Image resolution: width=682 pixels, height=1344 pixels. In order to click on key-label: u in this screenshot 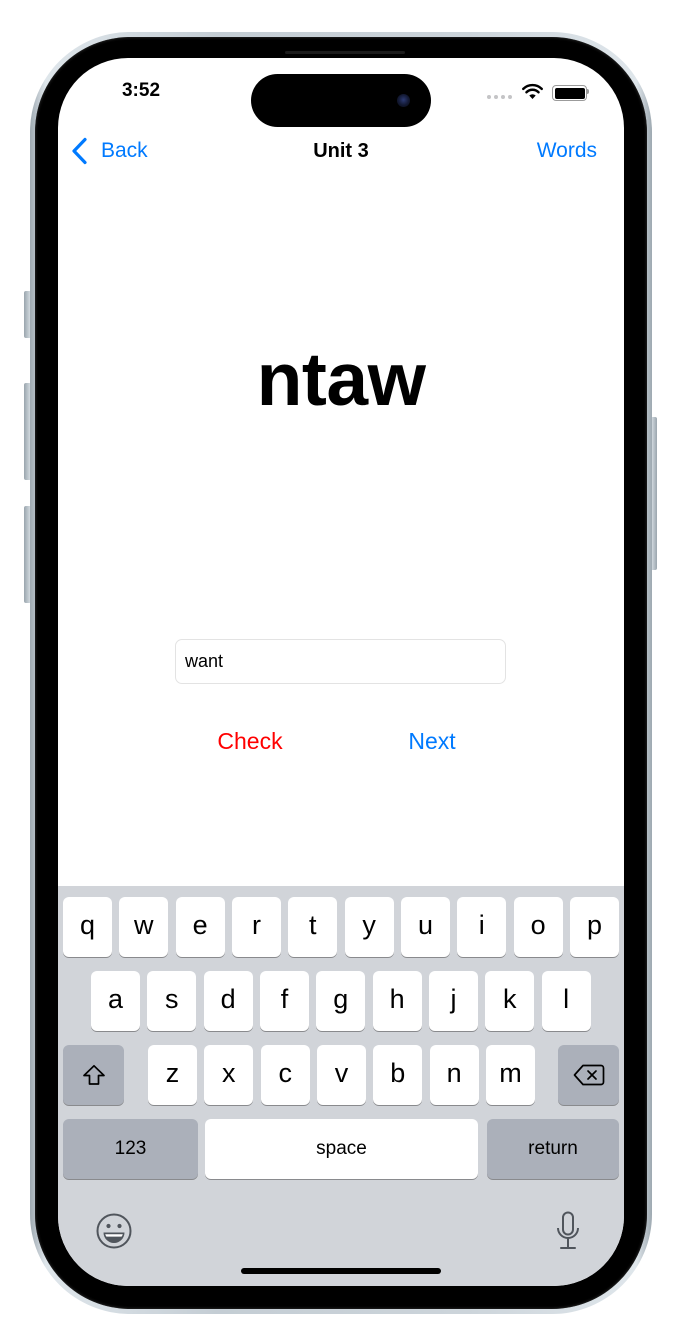, I will do `click(425, 924)`.